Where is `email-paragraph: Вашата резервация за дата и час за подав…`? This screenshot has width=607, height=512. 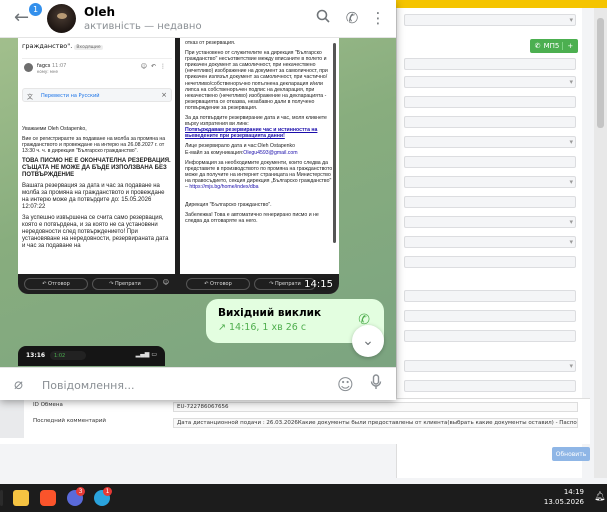 email-paragraph: Вашата резервация за дата и час за подав… is located at coordinates (93, 197).